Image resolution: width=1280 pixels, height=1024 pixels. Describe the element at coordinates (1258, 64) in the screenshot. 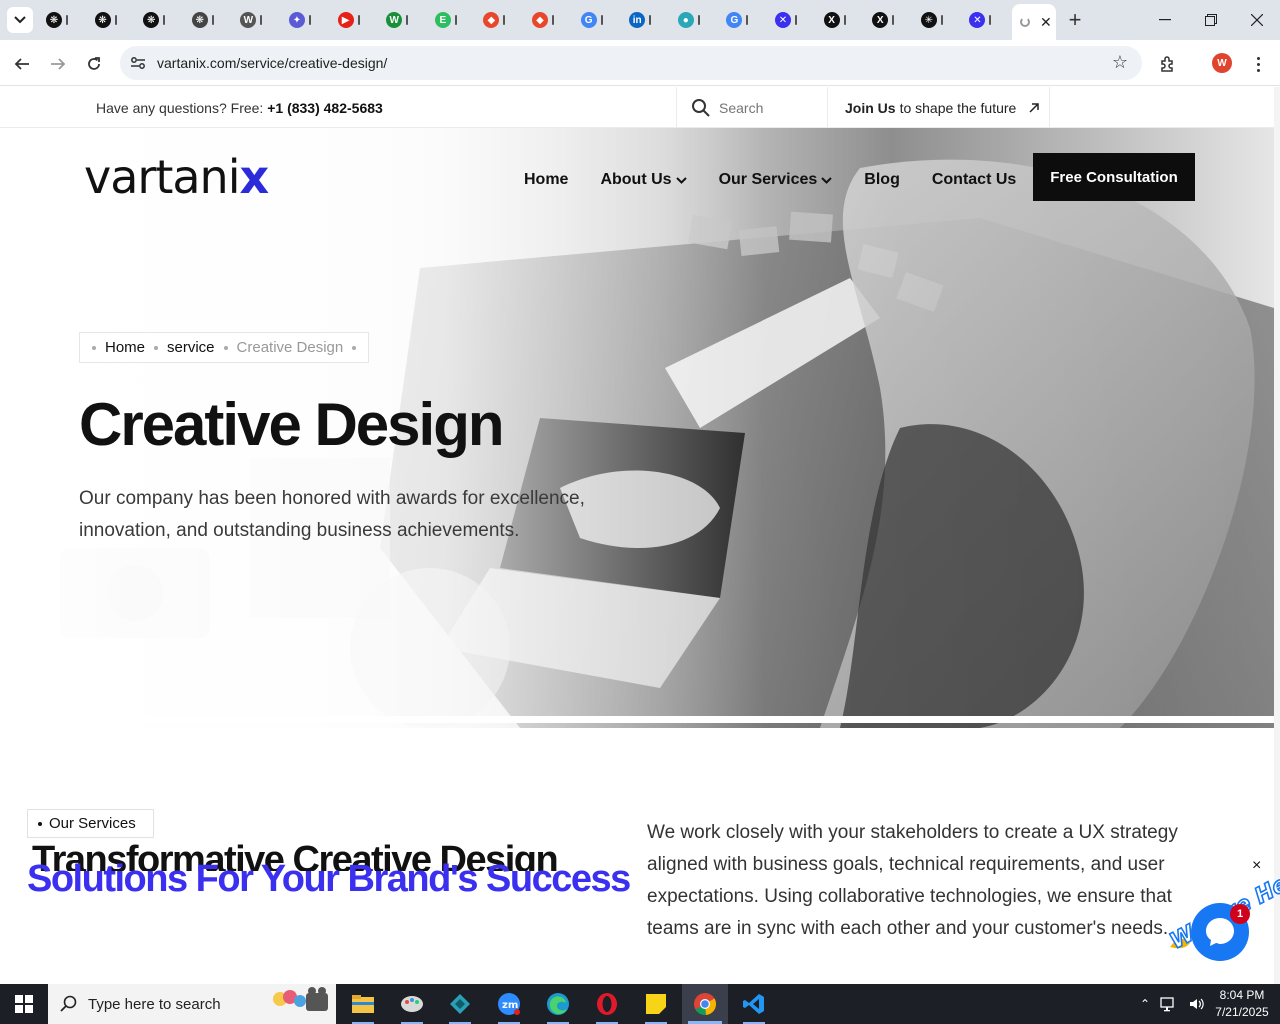

I see `browser-menu-icon` at that location.